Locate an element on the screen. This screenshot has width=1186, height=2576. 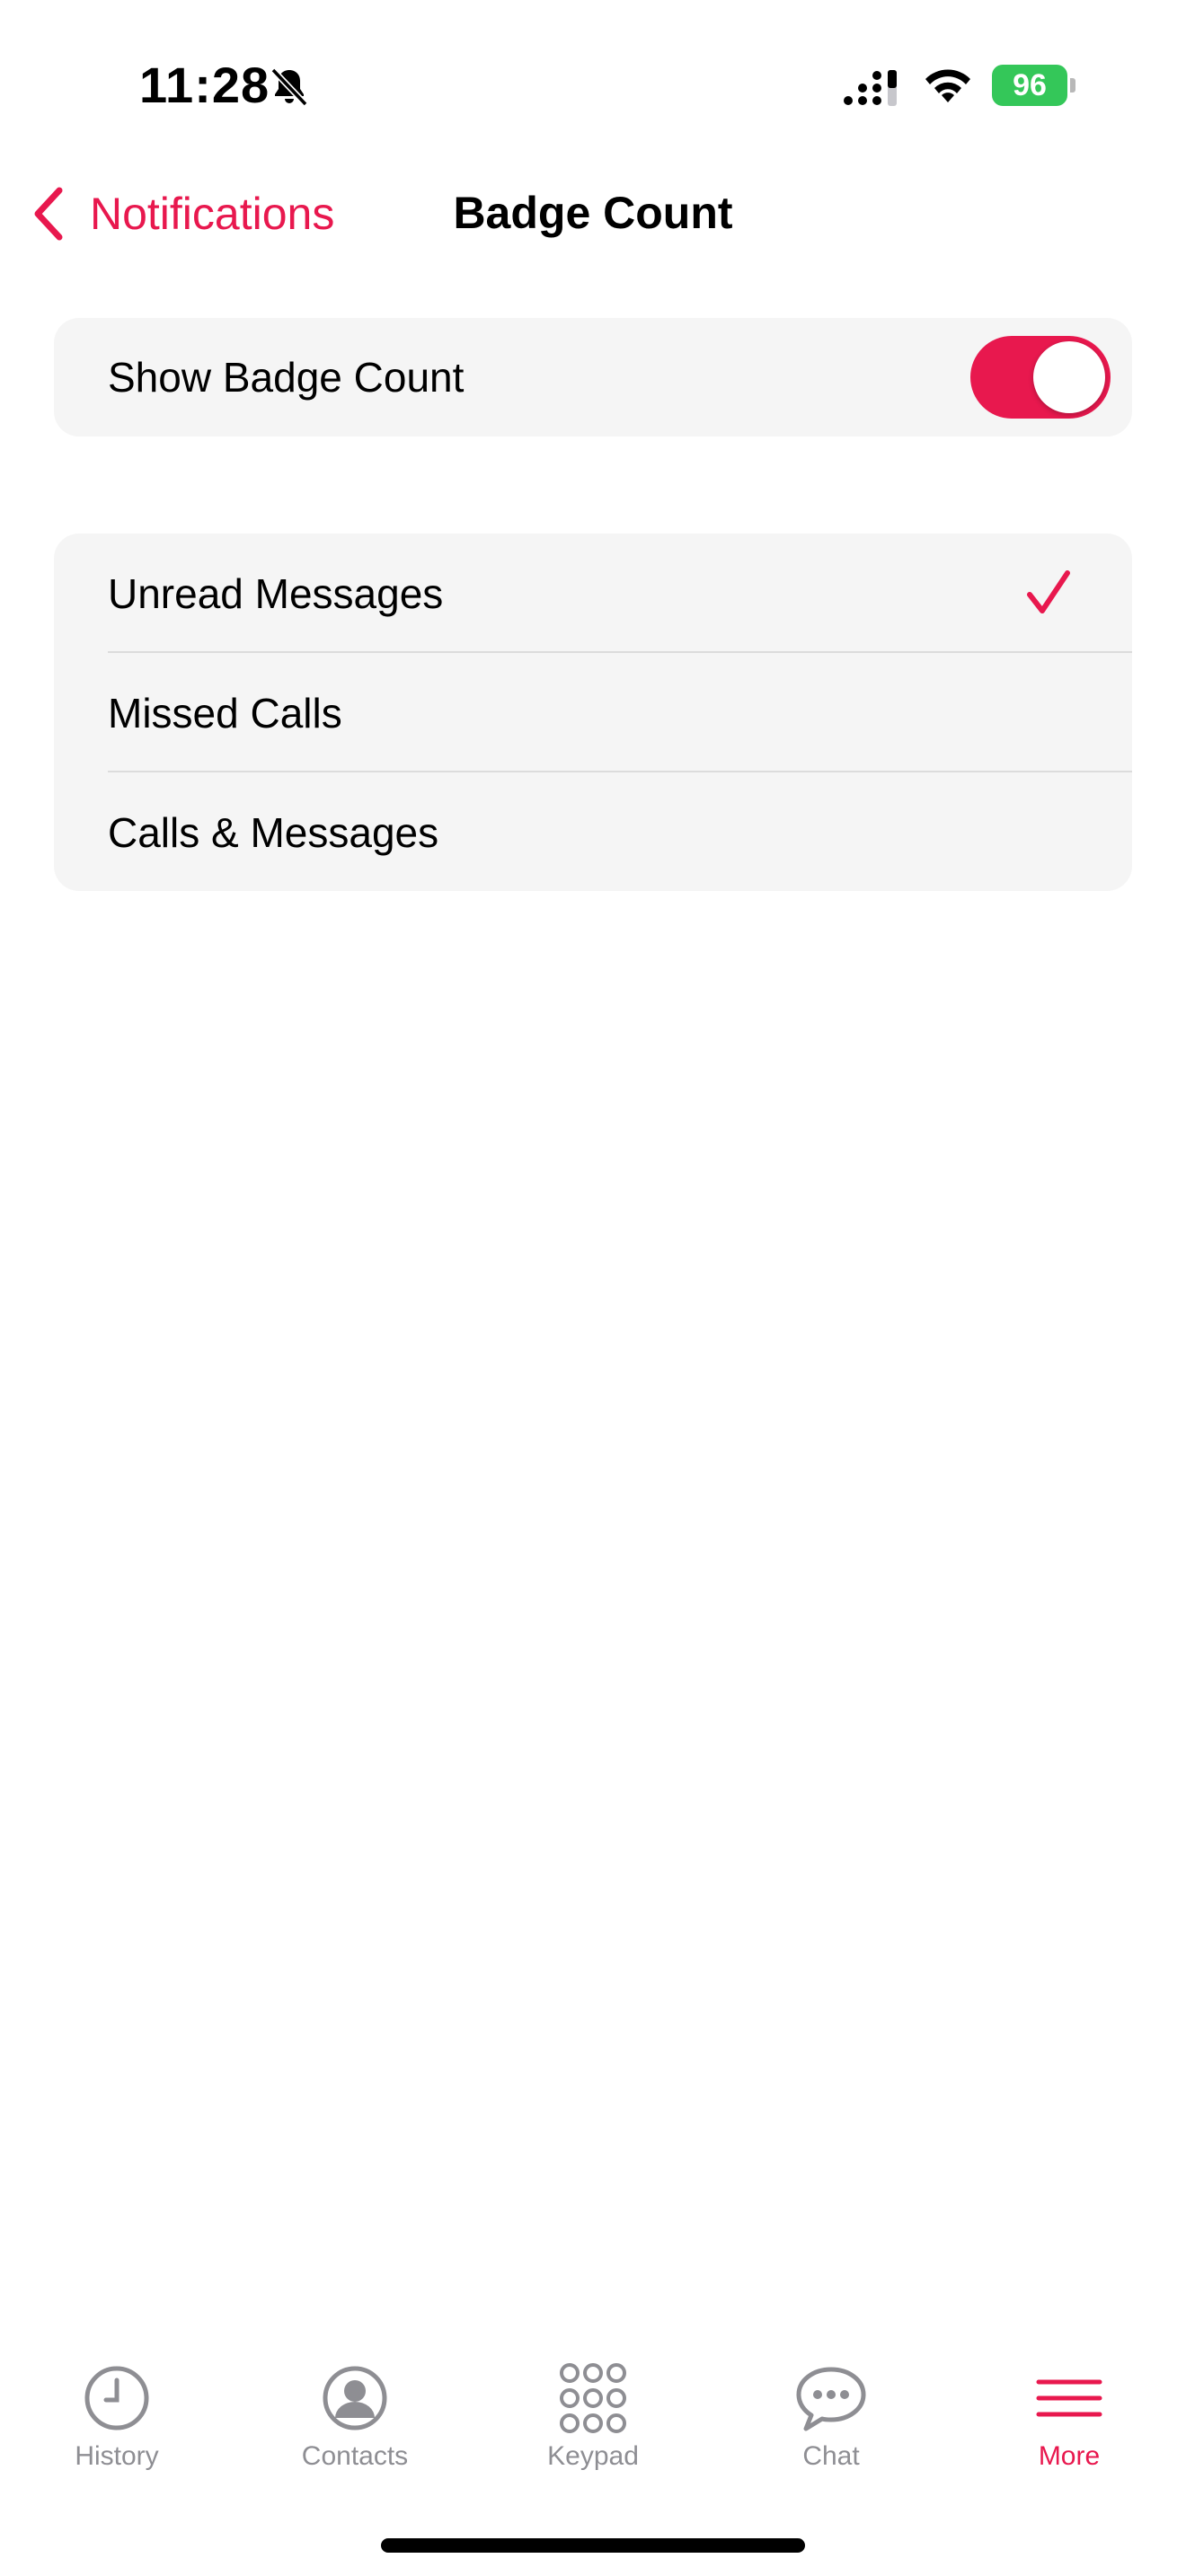
badge-toggle-group: Show Badge Count is located at coordinates (593, 377).